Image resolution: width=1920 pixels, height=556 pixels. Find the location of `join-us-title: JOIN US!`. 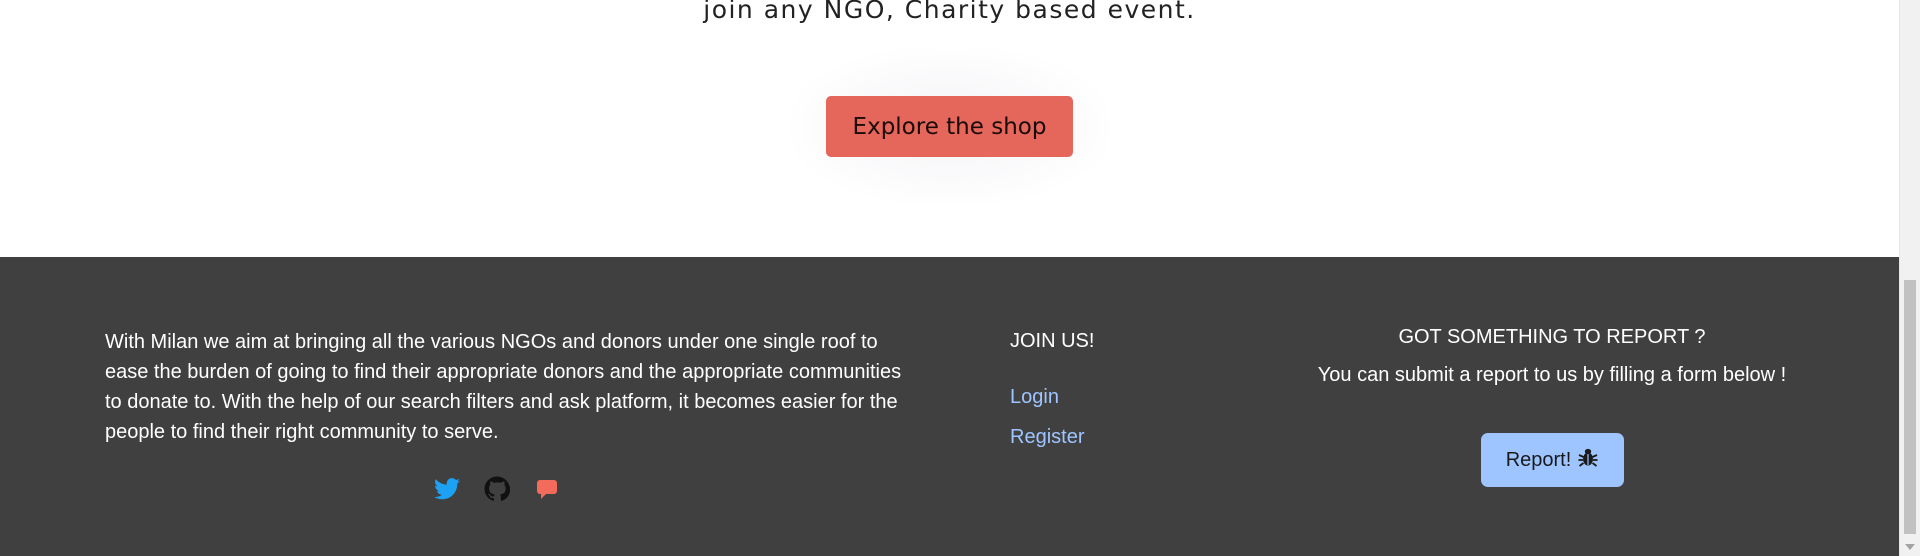

join-us-title: JOIN US! is located at coordinates (1052, 341).